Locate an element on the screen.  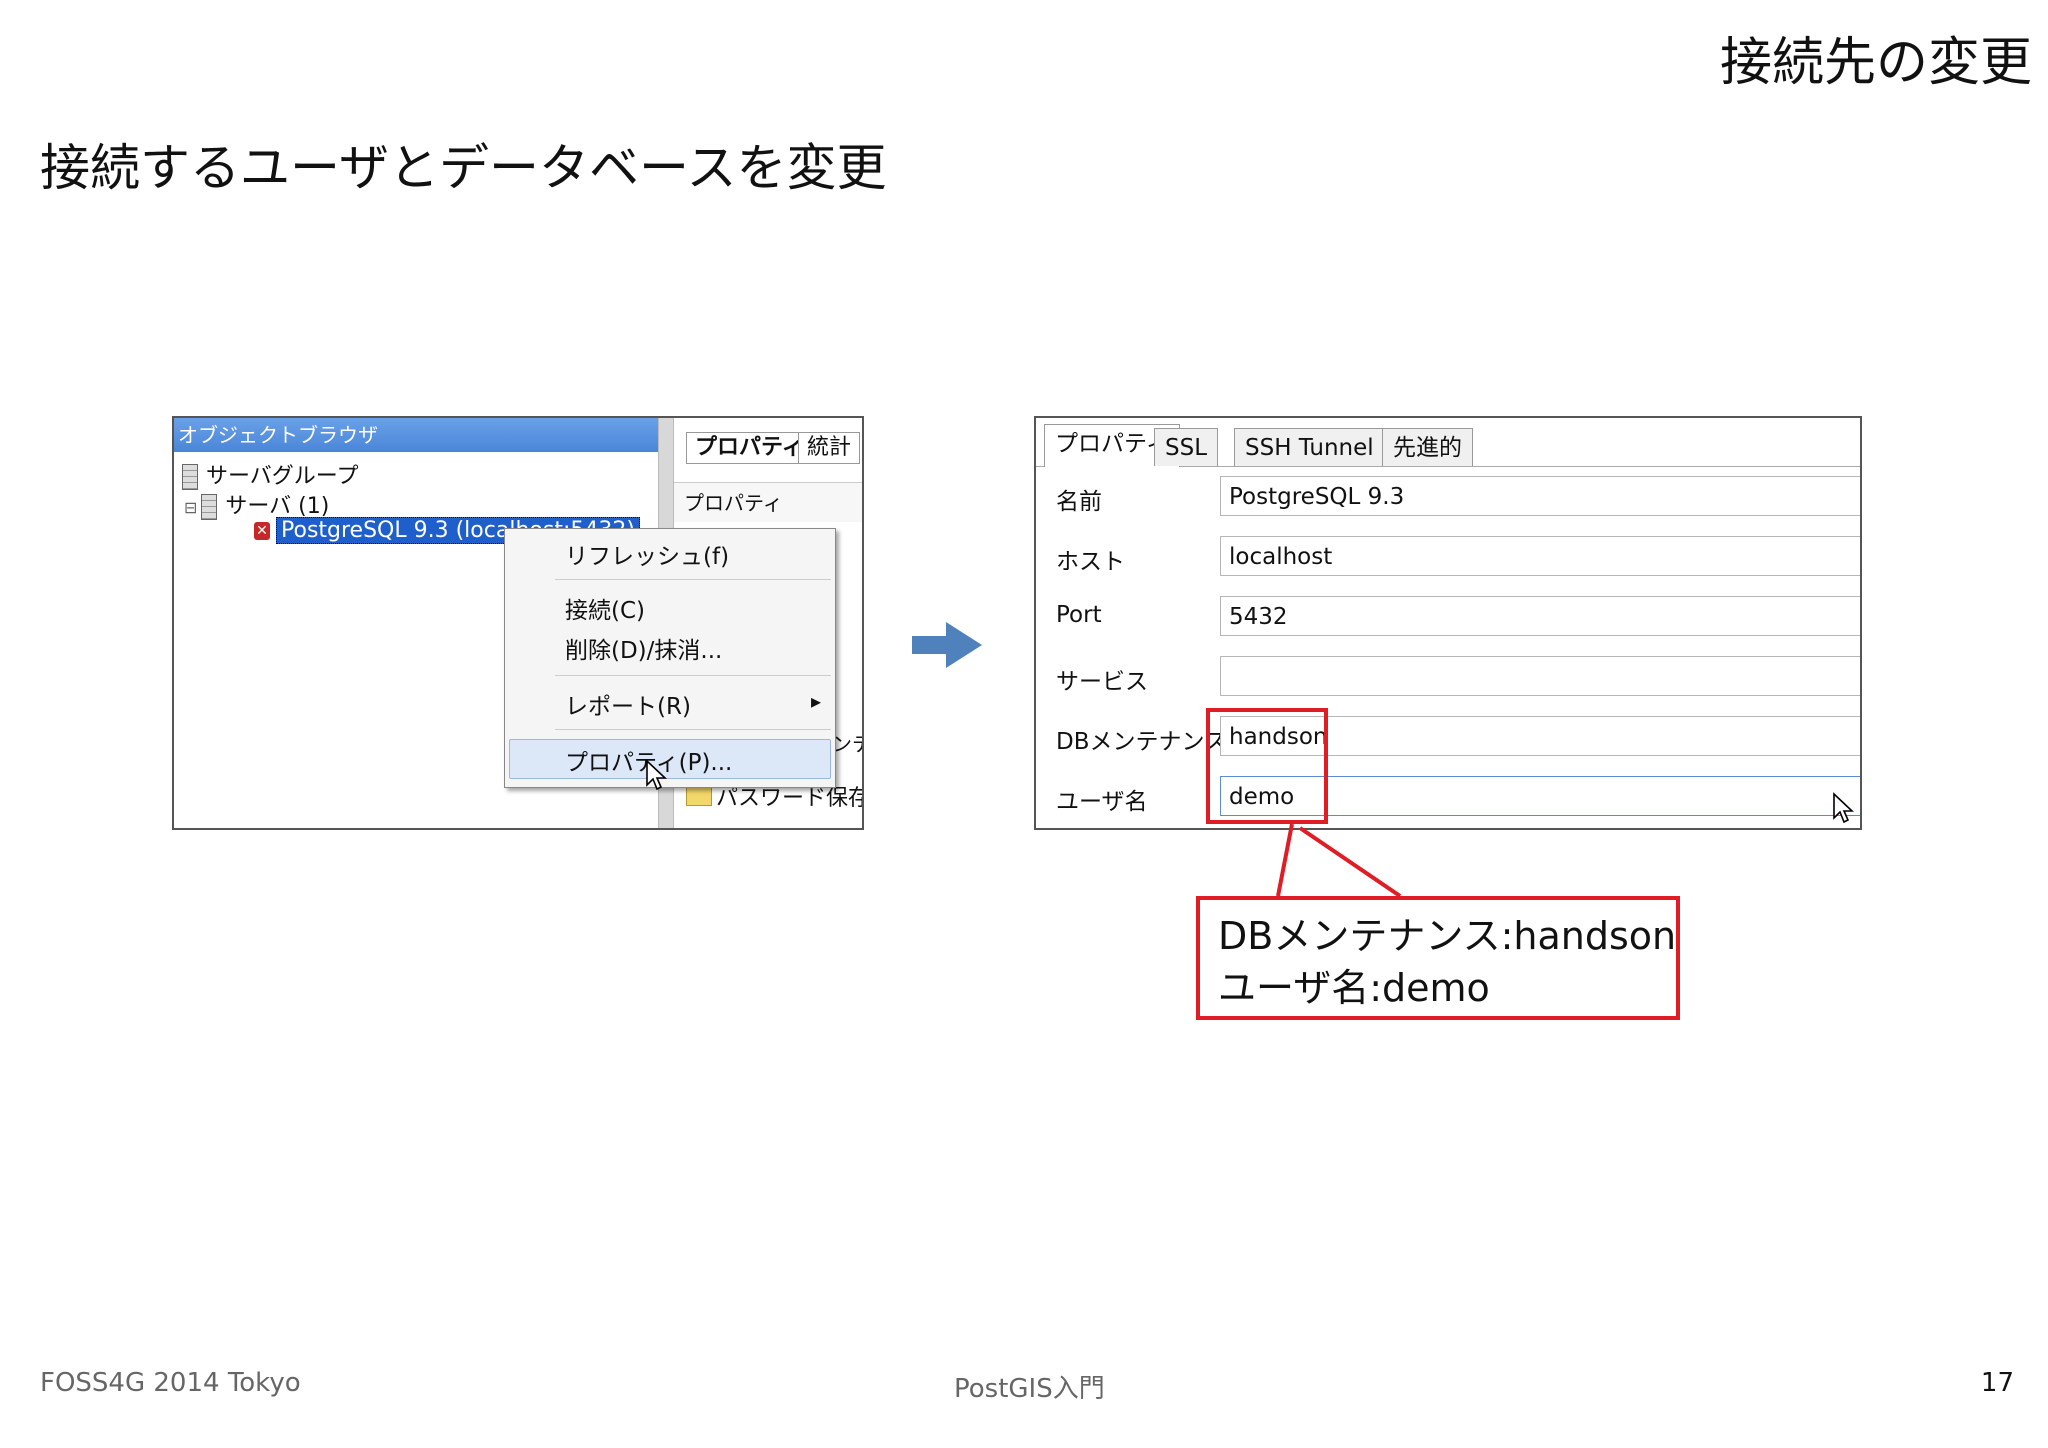
tree-item-label: サーバグループ is located at coordinates (282, 476).